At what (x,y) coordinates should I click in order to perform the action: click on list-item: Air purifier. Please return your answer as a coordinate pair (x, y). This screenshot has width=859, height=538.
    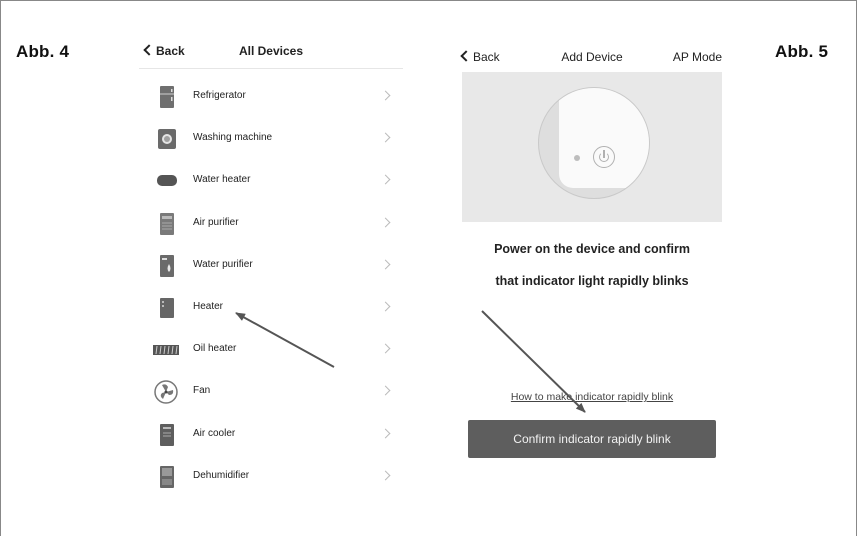
    Looking at the image, I should click on (271, 225).